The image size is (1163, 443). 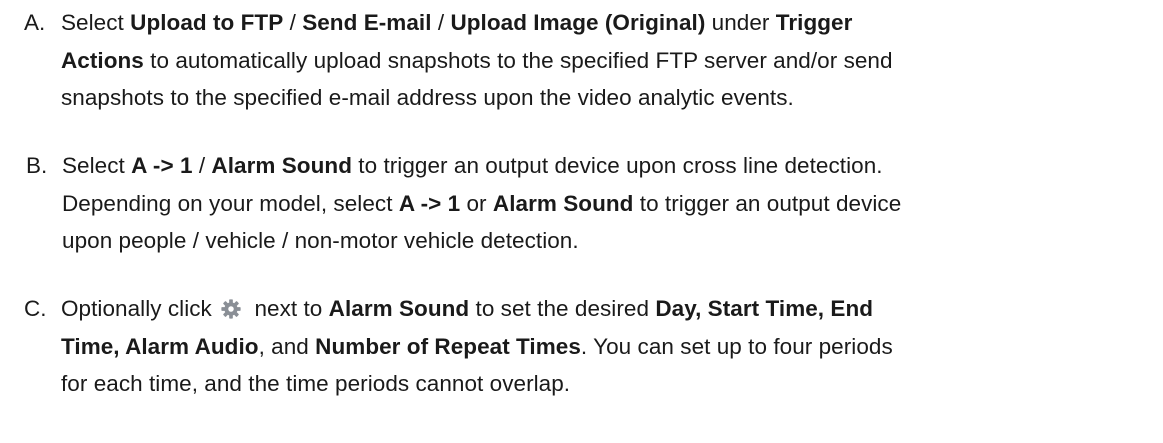 What do you see at coordinates (102, 60) in the screenshot?
I see `bold-term: Actions` at bounding box center [102, 60].